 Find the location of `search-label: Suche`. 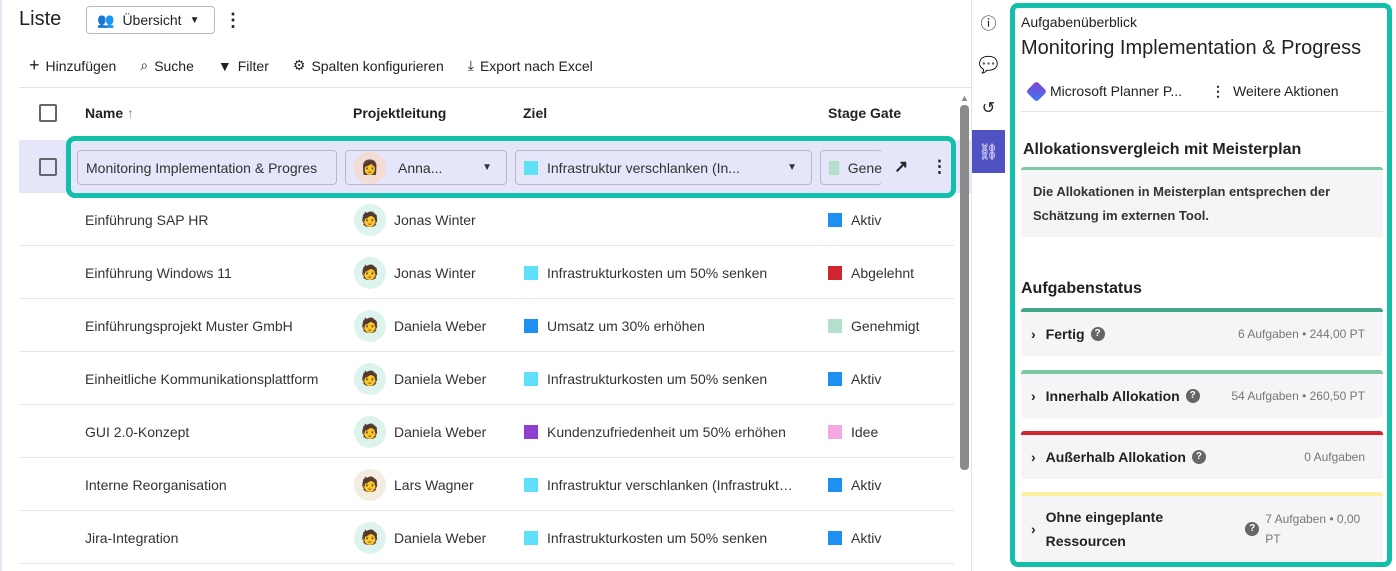

search-label: Suche is located at coordinates (174, 65).